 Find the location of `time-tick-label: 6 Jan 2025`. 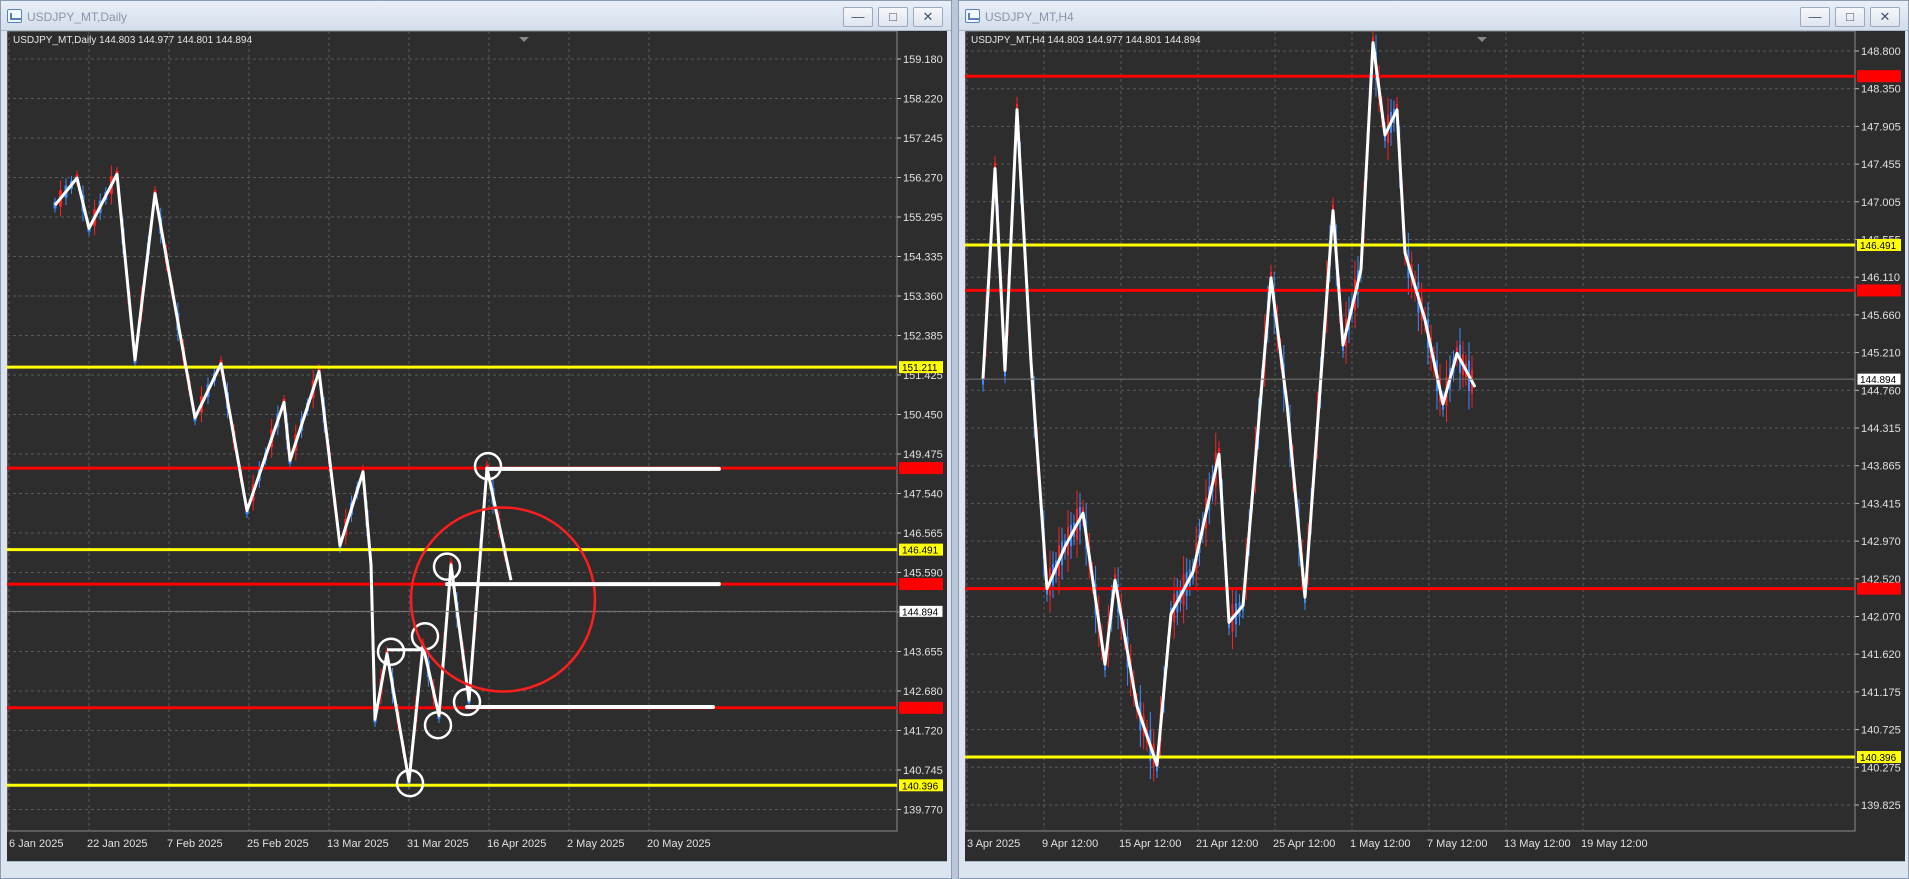

time-tick-label: 6 Jan 2025 is located at coordinates (36, 844).